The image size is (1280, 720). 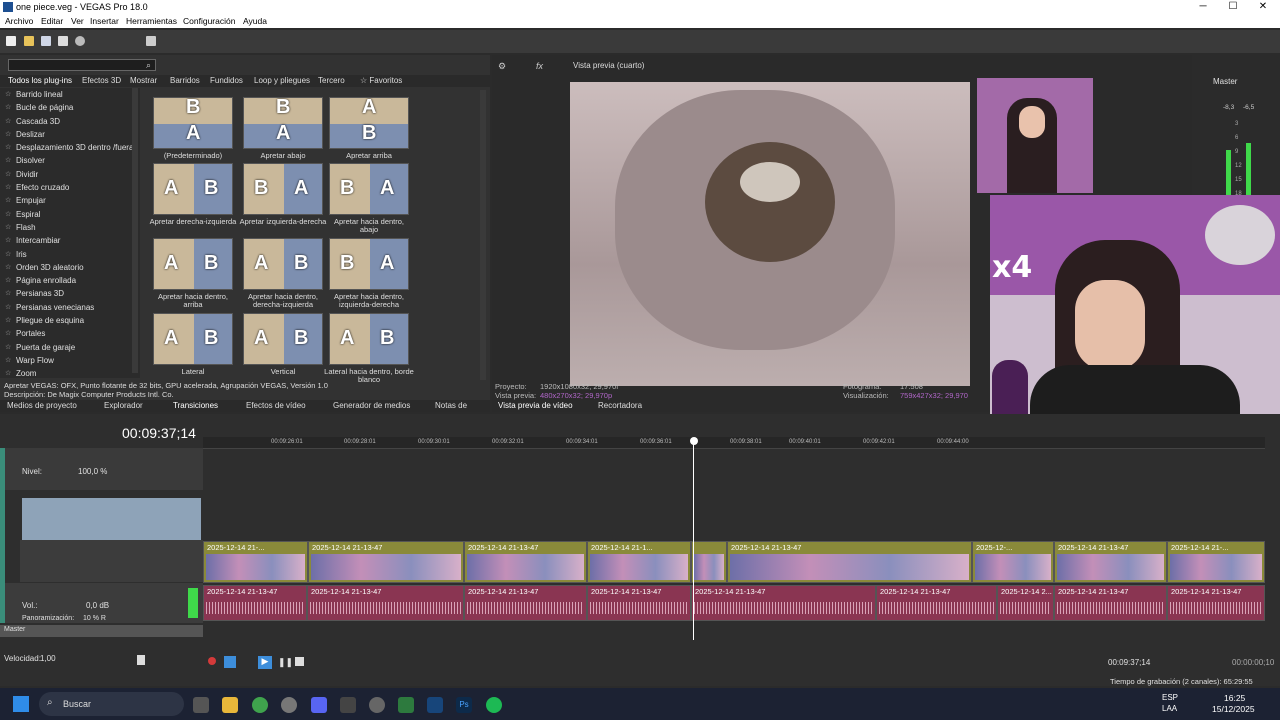 I want to click on tab-mostrar: Mostrar, so click(x=143, y=80).